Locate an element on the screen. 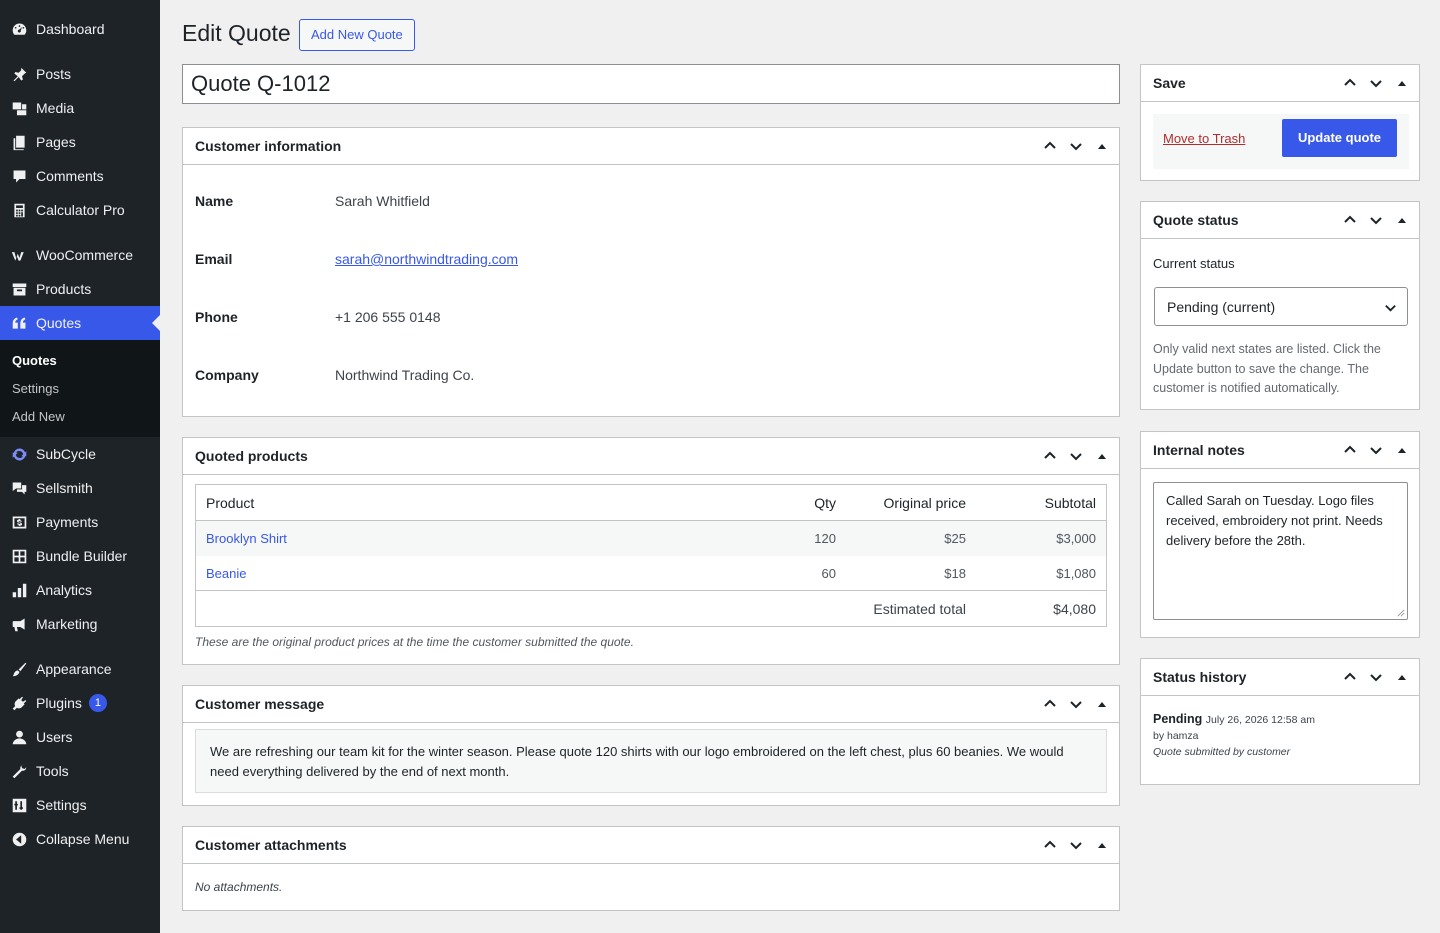  archive-icon is located at coordinates (19, 289).